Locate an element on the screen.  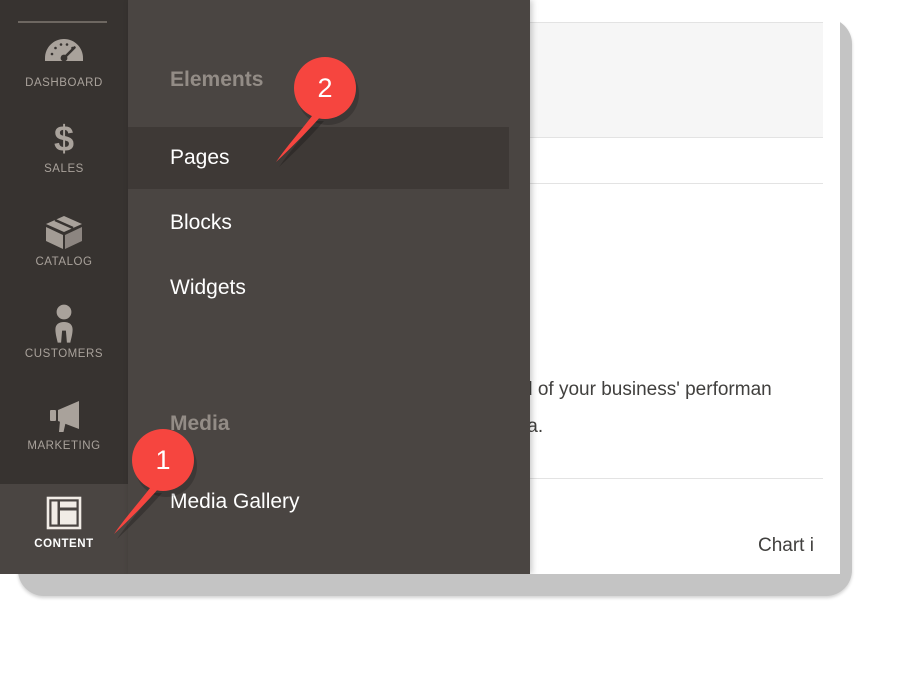
sidebar-item-dashboard: DASHBOARD is located at coordinates (64, 60).